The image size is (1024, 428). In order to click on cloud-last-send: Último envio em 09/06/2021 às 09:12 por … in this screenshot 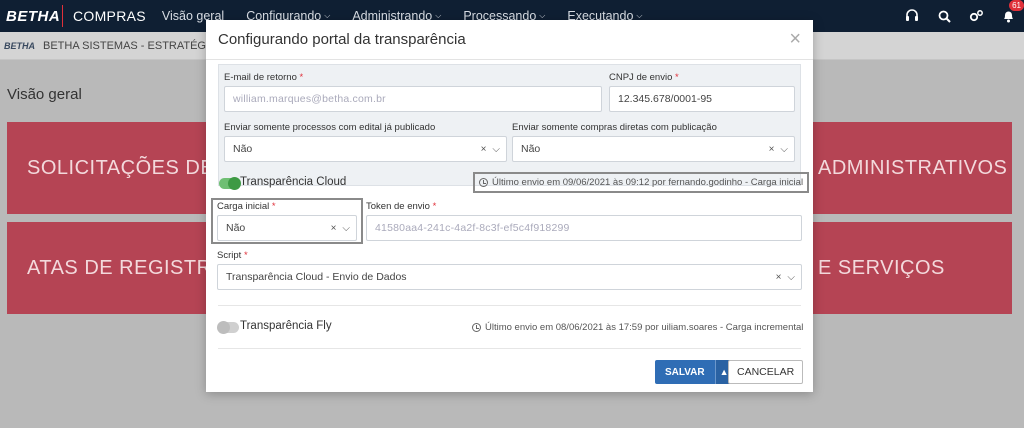, I will do `click(641, 182)`.